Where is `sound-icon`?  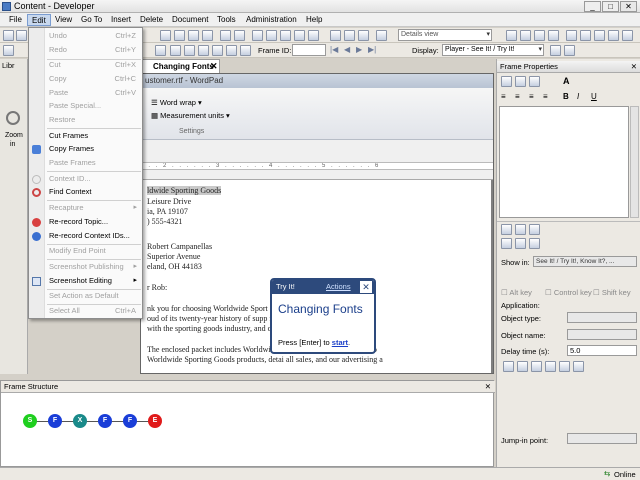
sound-icon is located at coordinates (534, 243).